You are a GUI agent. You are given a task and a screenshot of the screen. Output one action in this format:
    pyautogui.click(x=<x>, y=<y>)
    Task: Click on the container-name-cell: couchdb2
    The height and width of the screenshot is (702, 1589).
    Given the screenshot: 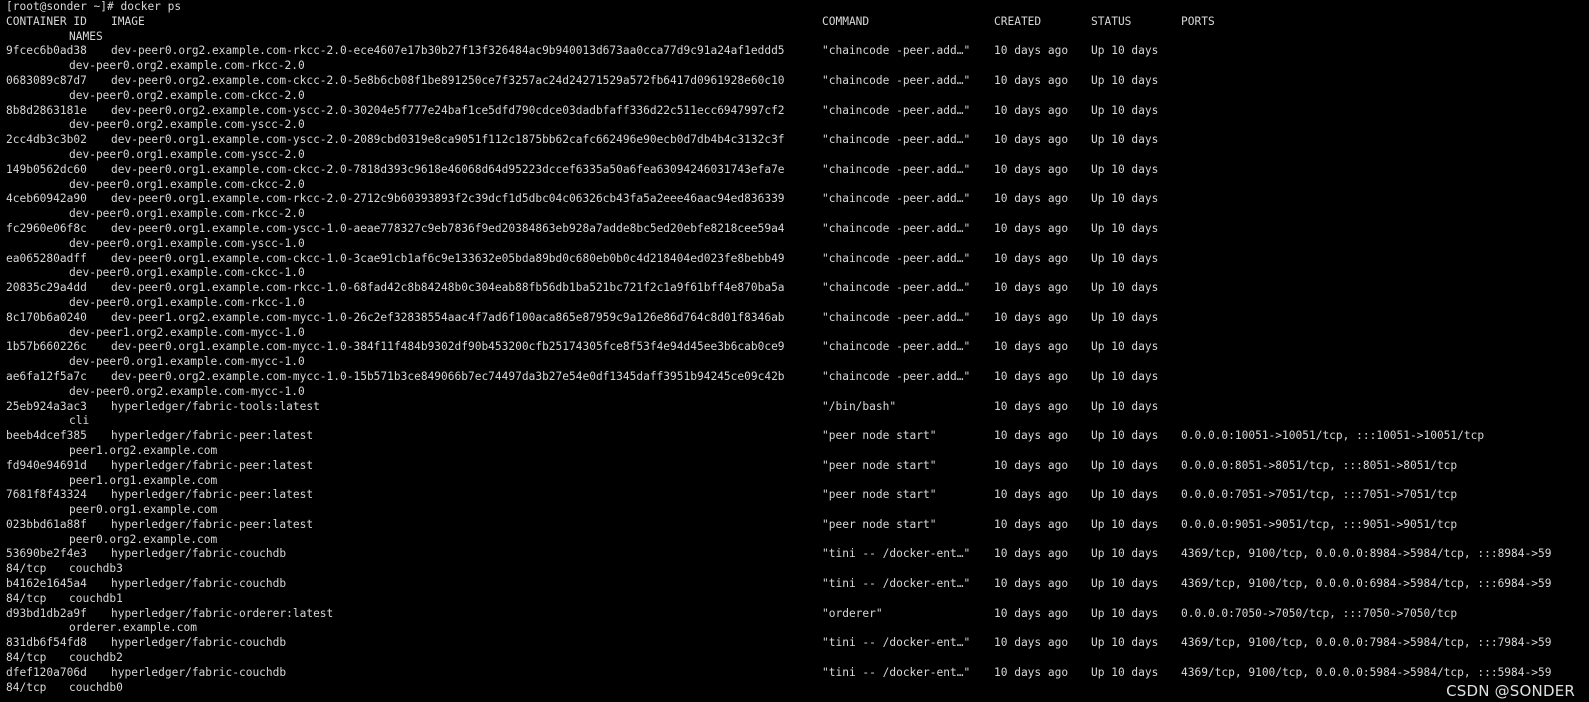 What is the action you would take?
    pyautogui.click(x=96, y=658)
    